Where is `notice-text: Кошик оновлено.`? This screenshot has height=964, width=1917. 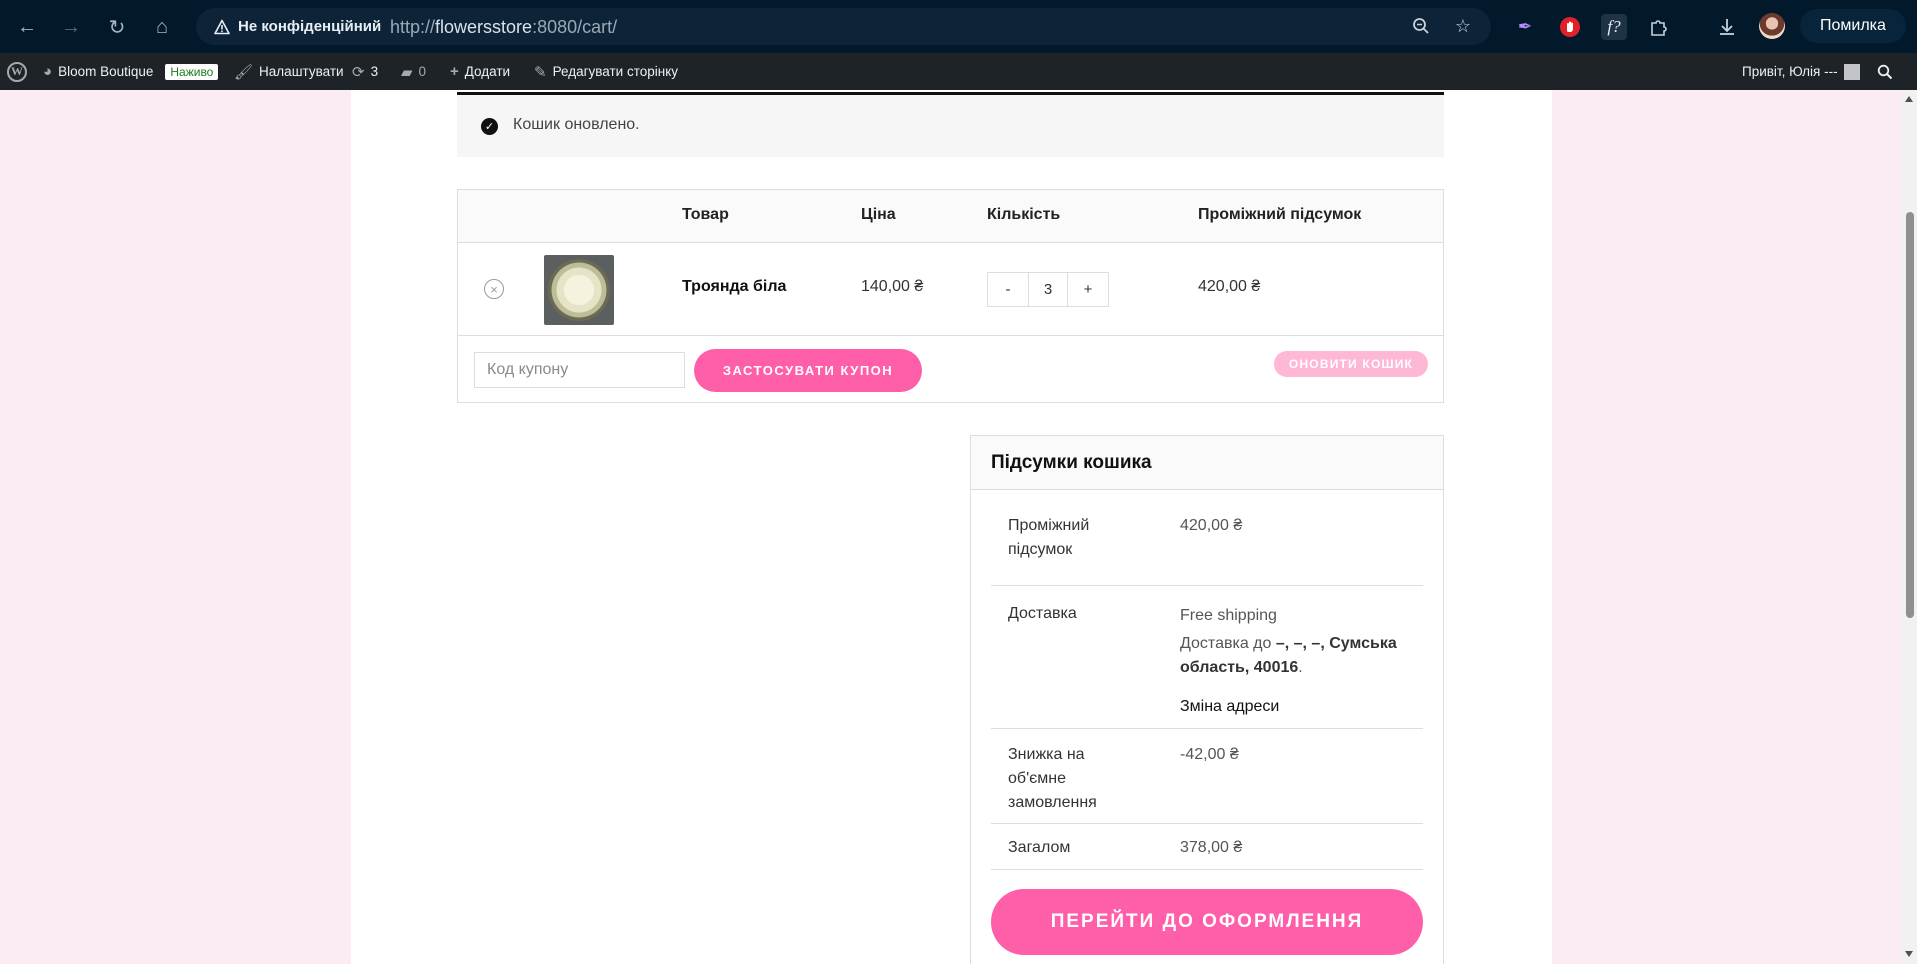
notice-text: Кошик оновлено. is located at coordinates (576, 124).